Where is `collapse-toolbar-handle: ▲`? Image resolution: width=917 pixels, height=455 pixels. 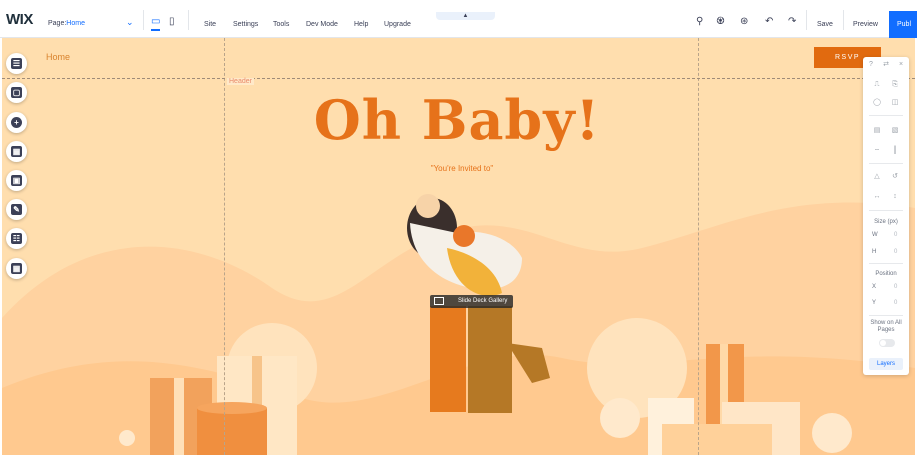 collapse-toolbar-handle: ▲ is located at coordinates (465, 16).